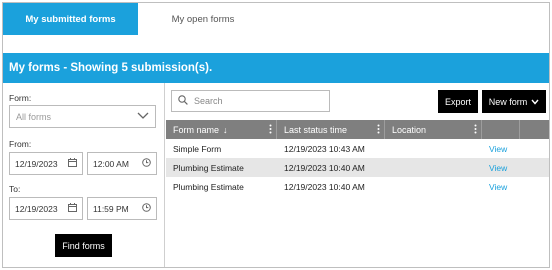 The image size is (552, 270). I want to click on to-date-field: 12/19/2023, so click(46, 208).